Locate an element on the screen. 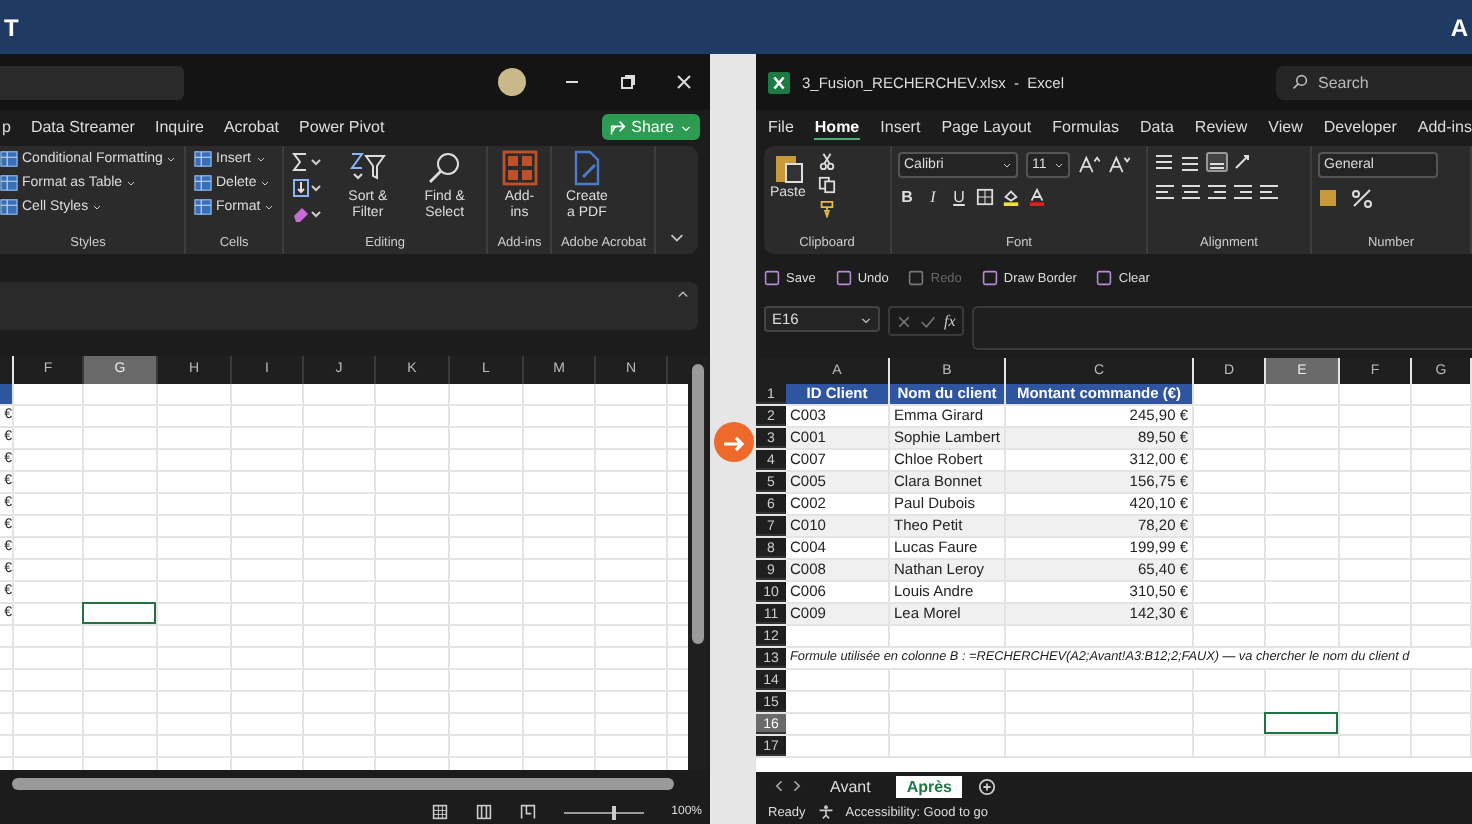 The image size is (1472, 824). bold-button: B is located at coordinates (907, 197).